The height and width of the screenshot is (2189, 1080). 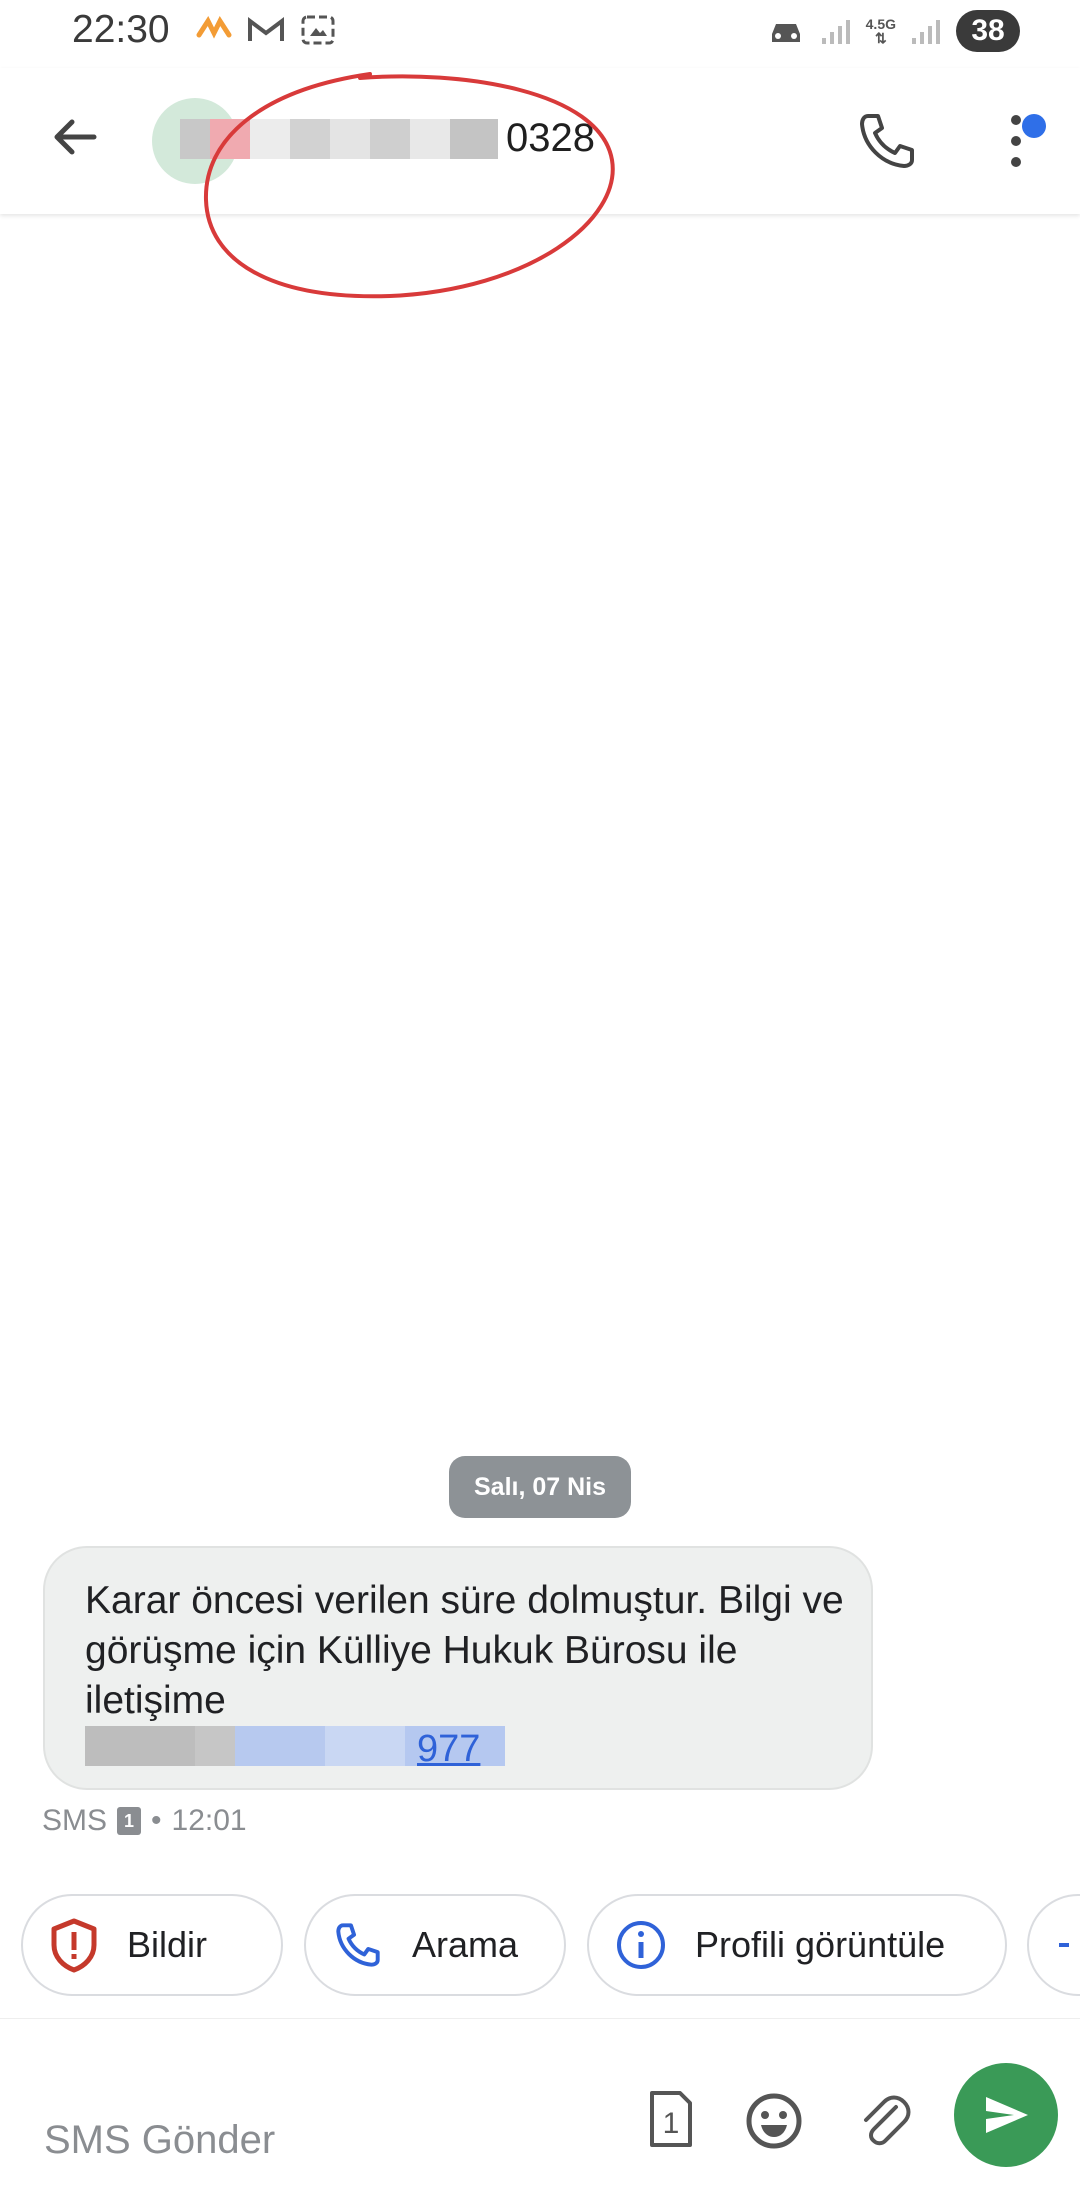 I want to click on status-notification-icons, so click(x=266, y=30).